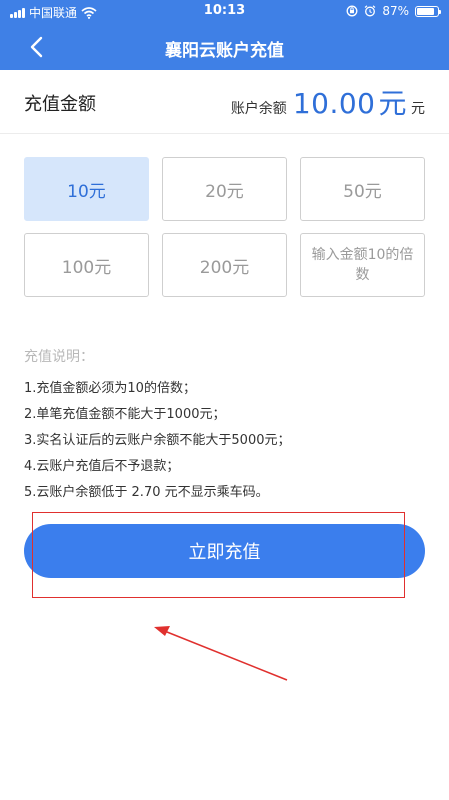 The image size is (449, 800). Describe the element at coordinates (224, 265) in the screenshot. I see `amount-option-200: 200元` at that location.